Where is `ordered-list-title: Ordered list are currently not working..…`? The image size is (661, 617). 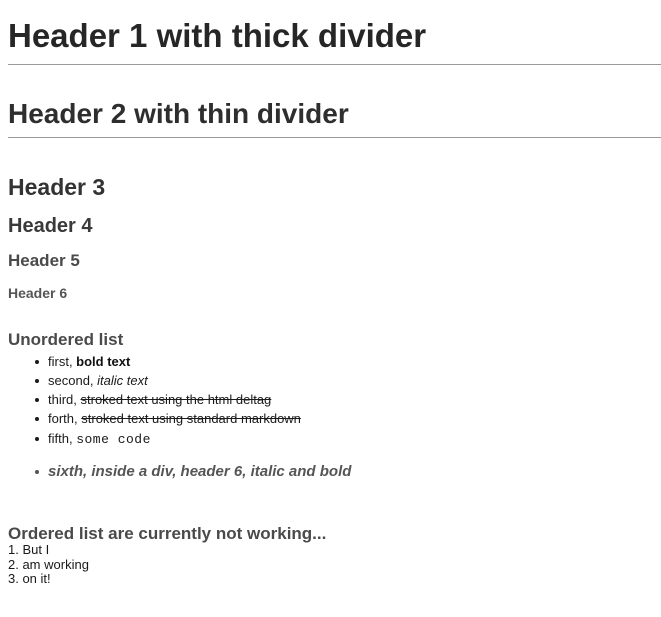
ordered-list-title: Ordered list are currently not working..… is located at coordinates (167, 533).